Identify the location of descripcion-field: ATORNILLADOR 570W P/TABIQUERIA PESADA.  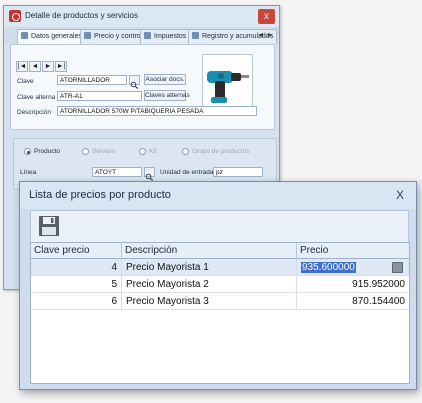
(157, 111).